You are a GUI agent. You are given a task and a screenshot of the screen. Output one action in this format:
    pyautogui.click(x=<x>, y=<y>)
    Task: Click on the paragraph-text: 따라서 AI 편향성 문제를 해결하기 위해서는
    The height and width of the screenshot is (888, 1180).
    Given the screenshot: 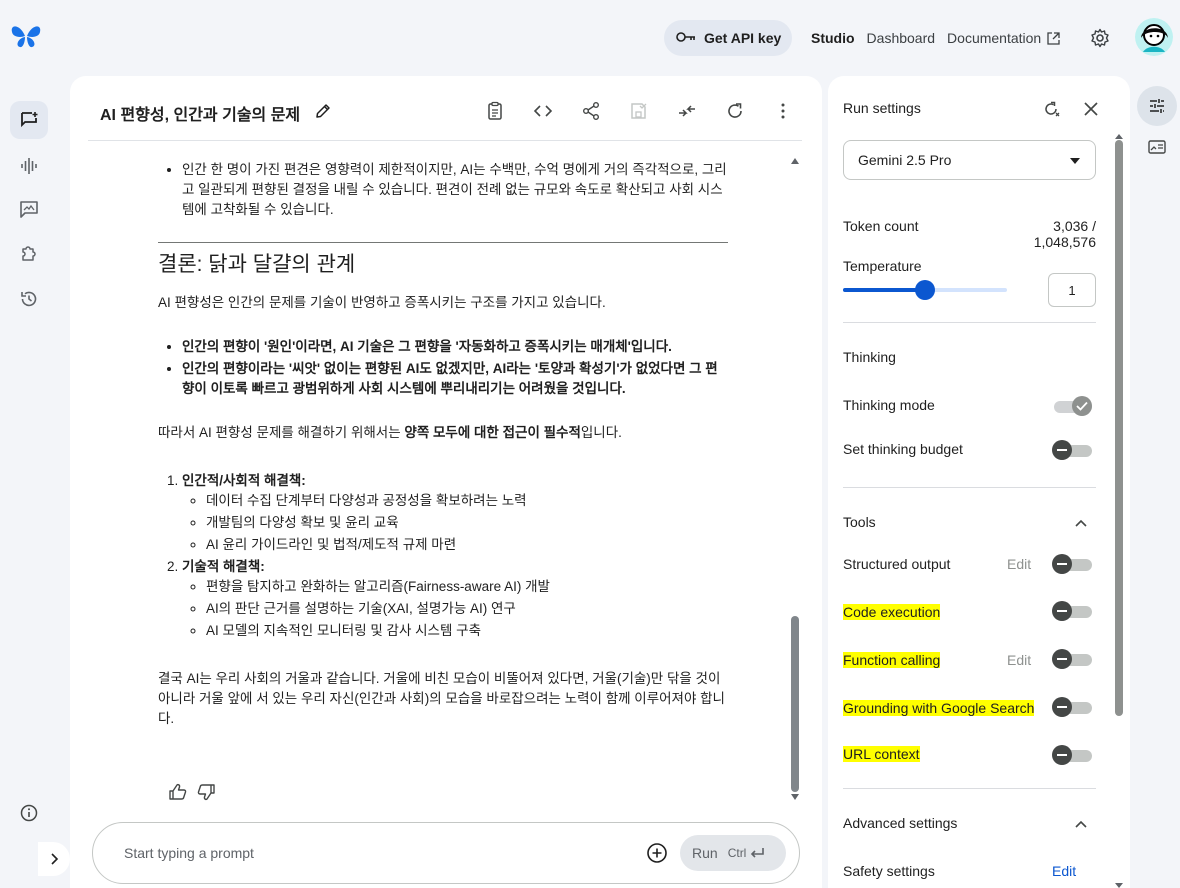 What is the action you would take?
    pyautogui.click(x=281, y=432)
    